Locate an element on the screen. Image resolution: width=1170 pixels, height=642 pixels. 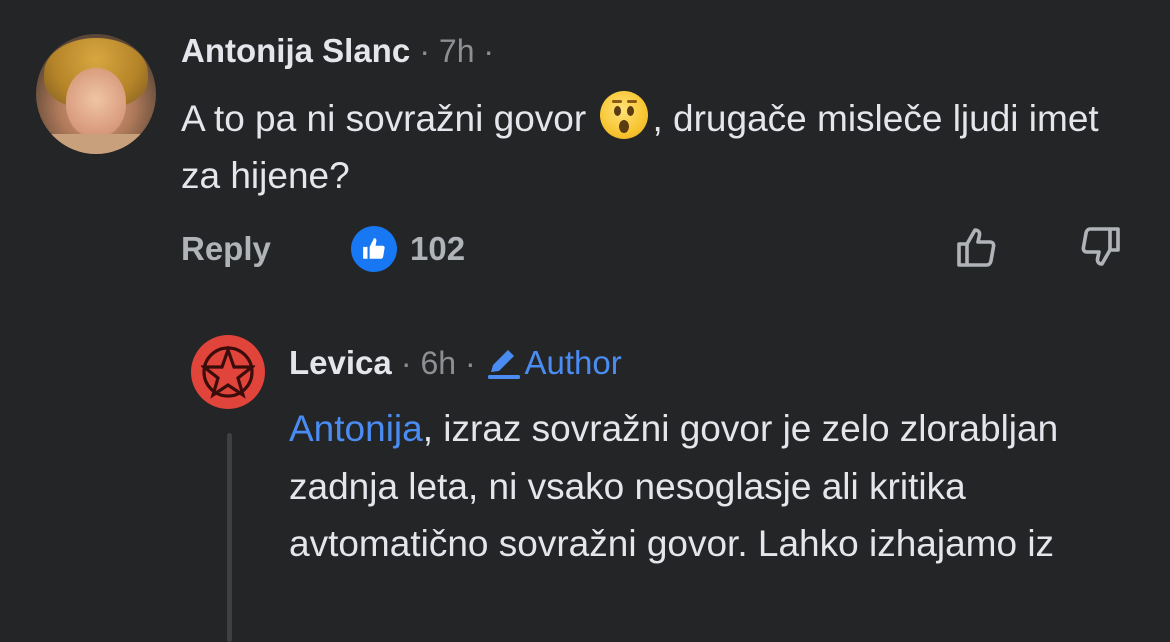
reply-header: Levica · 6h · Author is located at coordinates (455, 363).